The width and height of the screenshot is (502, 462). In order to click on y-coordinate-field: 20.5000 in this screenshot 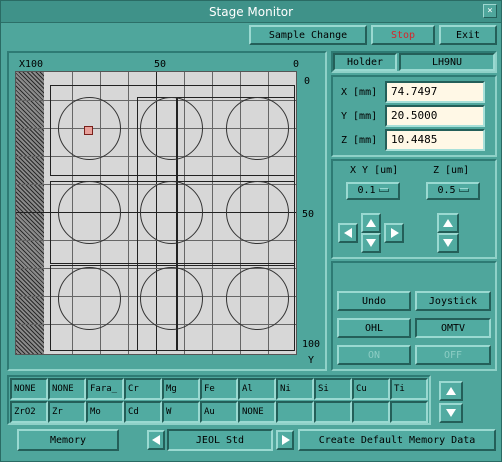, I will do `click(435, 116)`.